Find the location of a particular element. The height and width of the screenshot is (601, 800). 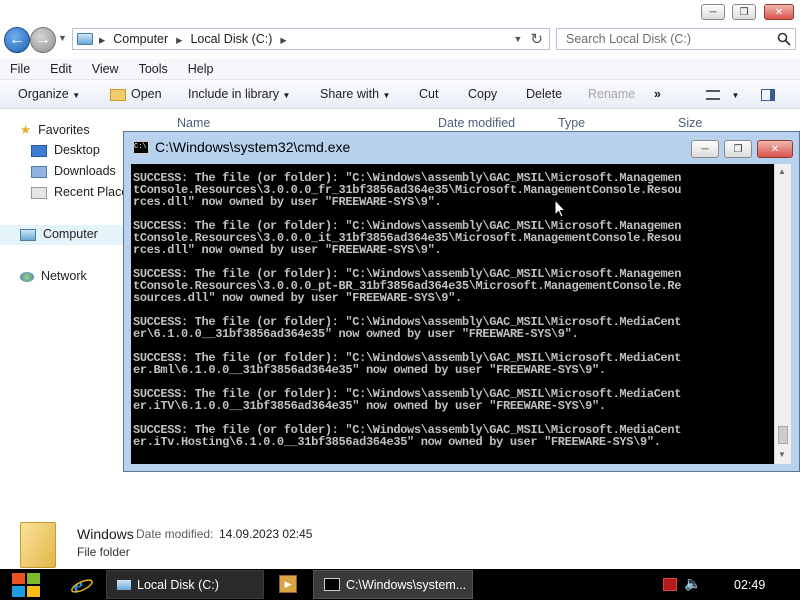

nav-favorites: ★ Favorites is located at coordinates (55, 129).